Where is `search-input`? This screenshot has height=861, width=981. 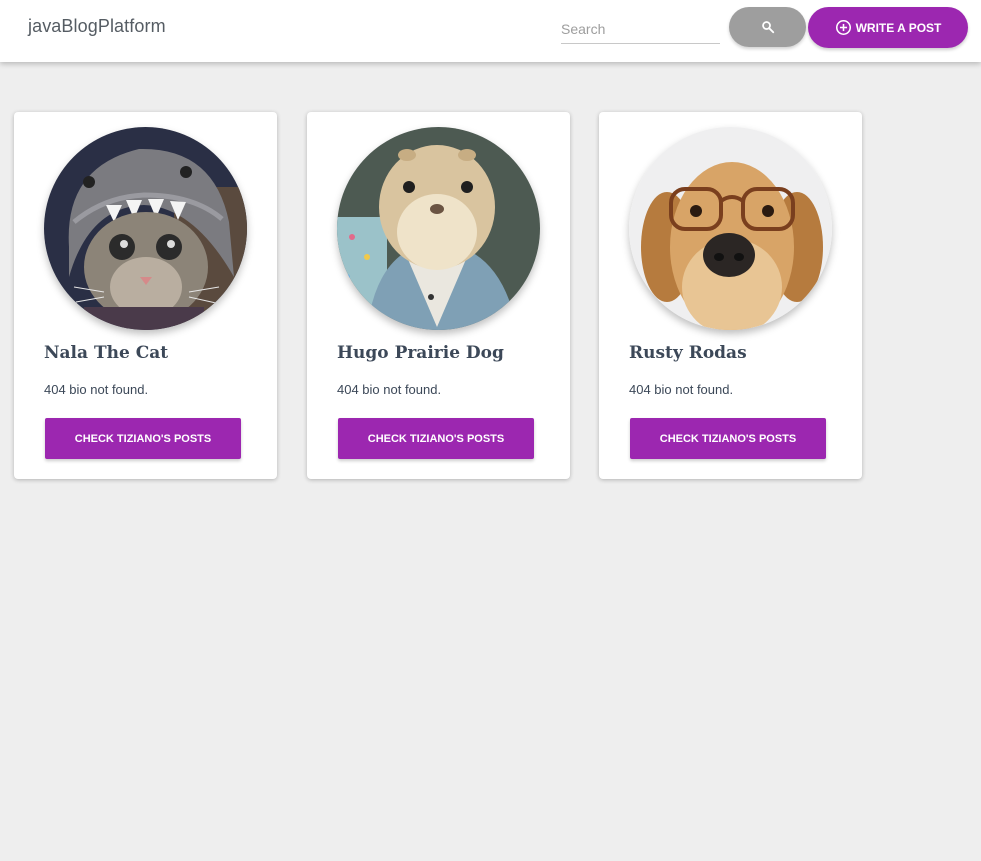
search-input is located at coordinates (640, 27).